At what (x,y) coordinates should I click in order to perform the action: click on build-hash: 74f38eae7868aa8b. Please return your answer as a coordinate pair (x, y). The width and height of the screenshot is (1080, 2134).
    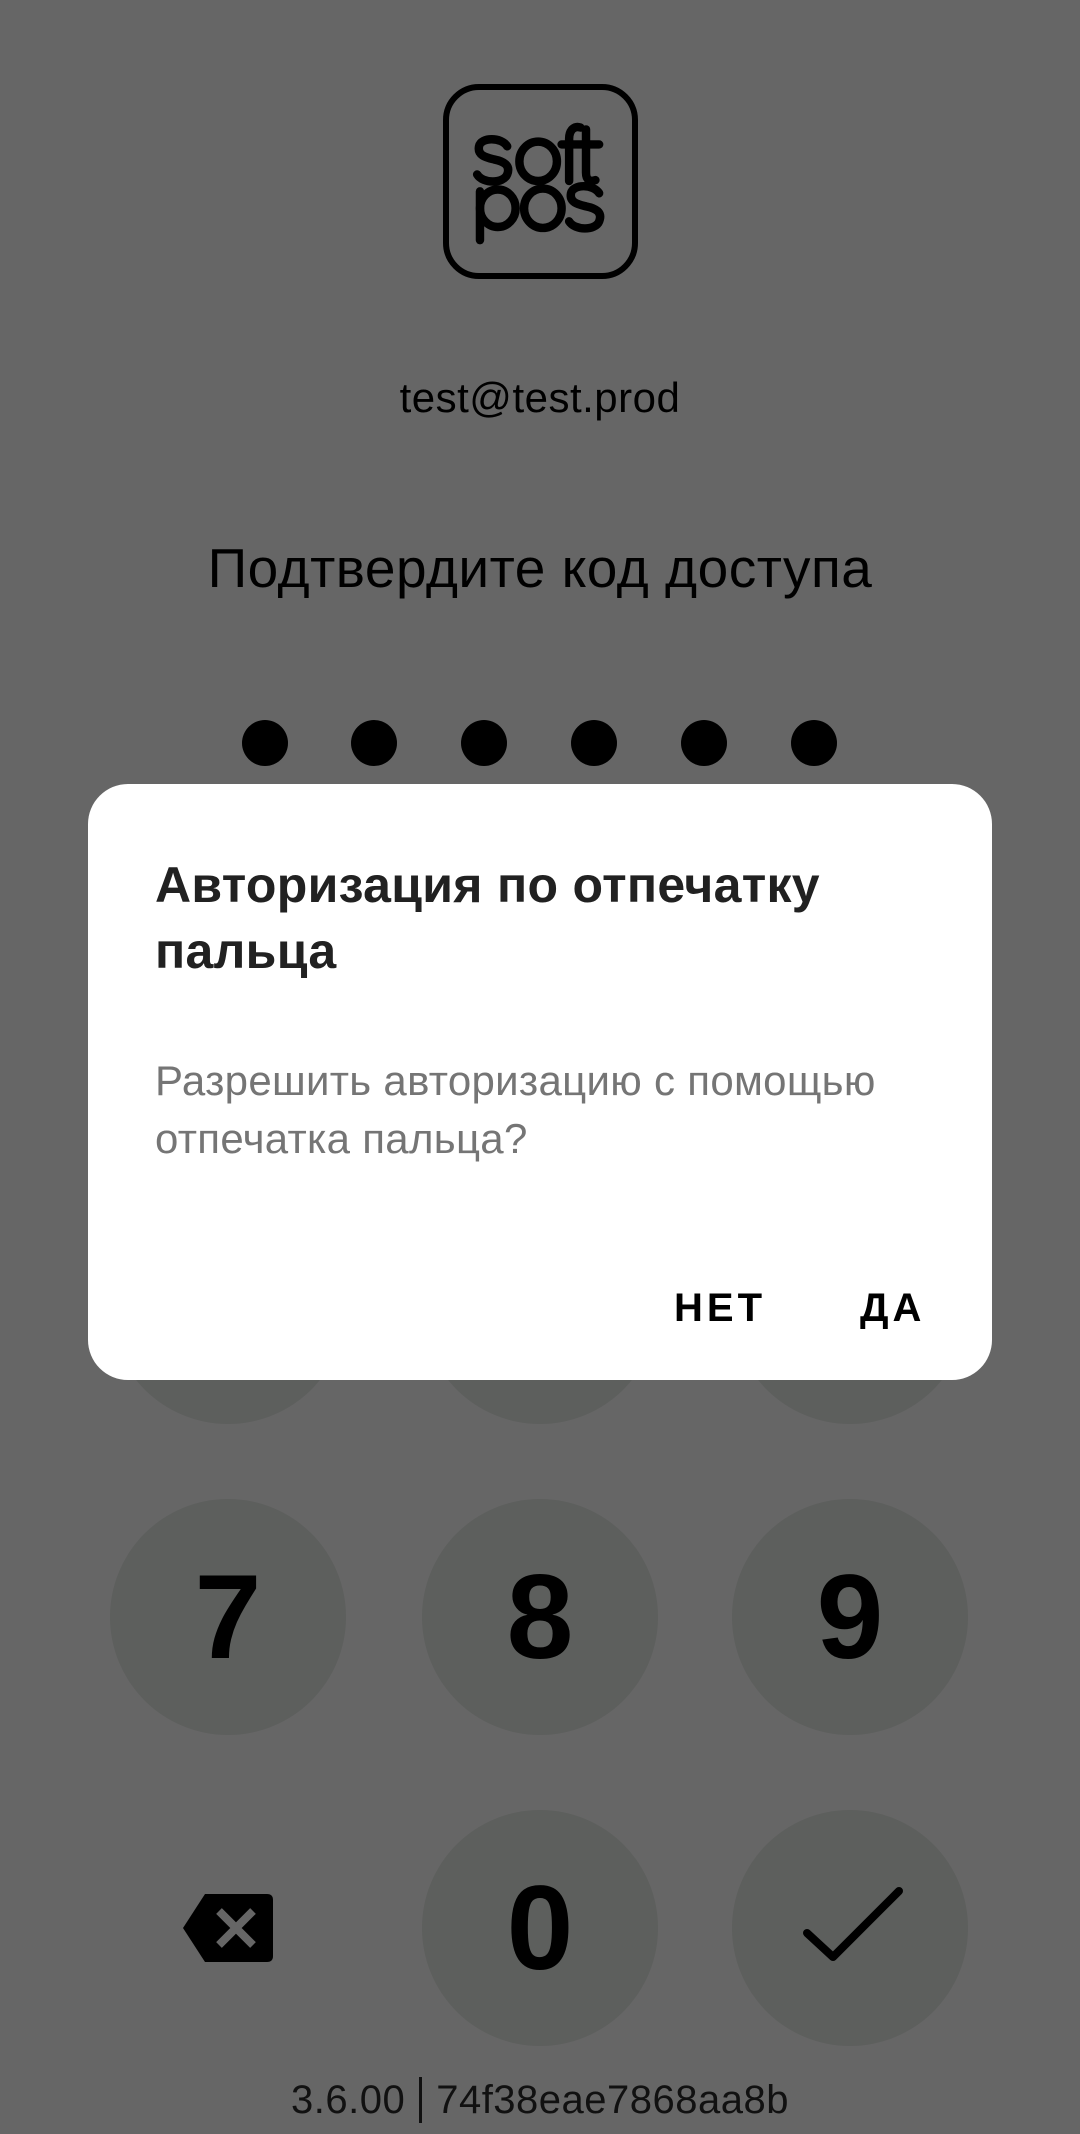
    Looking at the image, I should click on (613, 2099).